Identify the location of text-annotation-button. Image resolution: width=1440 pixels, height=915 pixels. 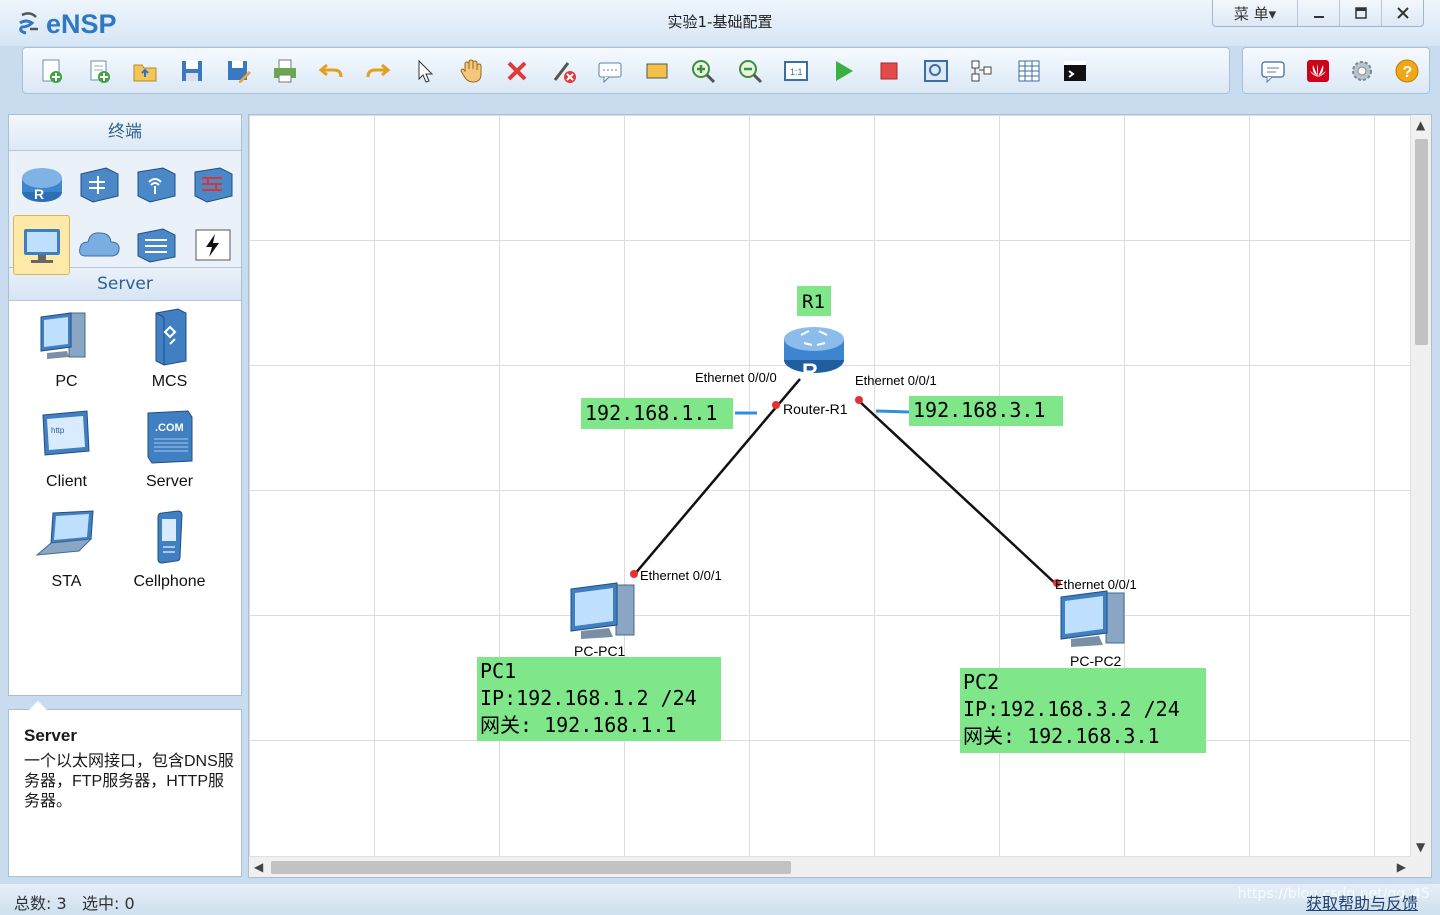
(610, 71).